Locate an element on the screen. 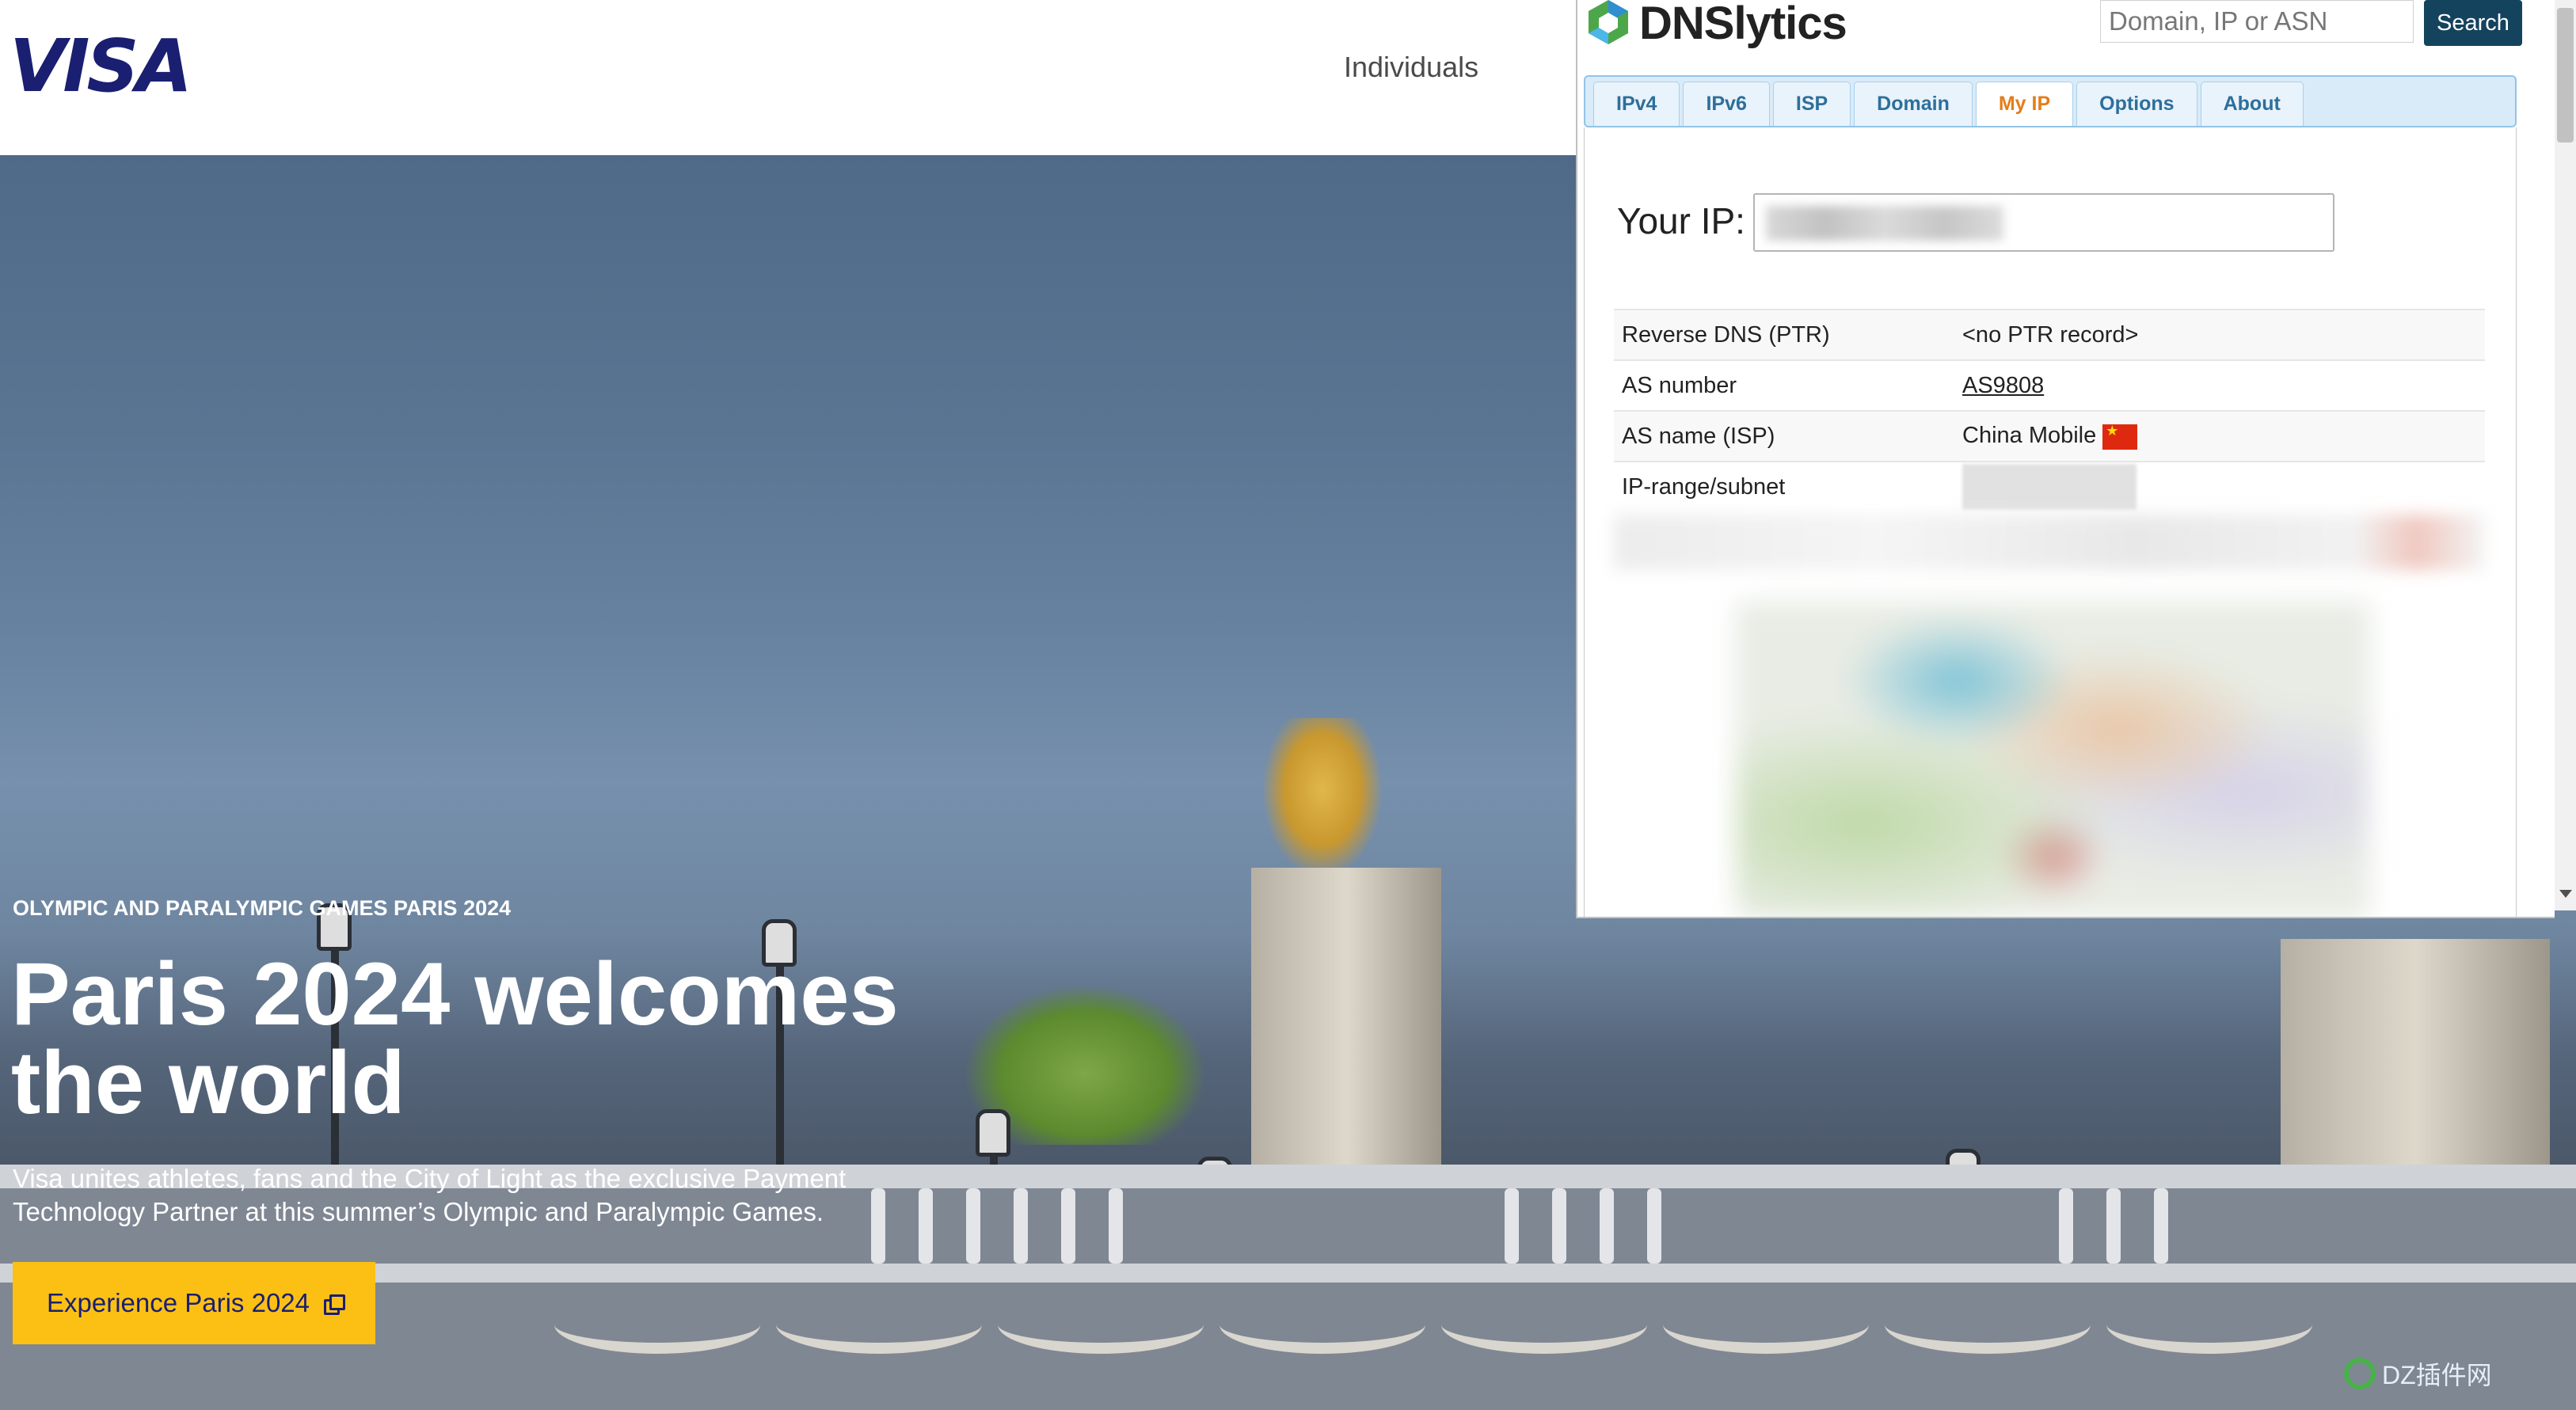 This screenshot has height=1410, width=2576. your-ip-field is located at coordinates (2043, 222).